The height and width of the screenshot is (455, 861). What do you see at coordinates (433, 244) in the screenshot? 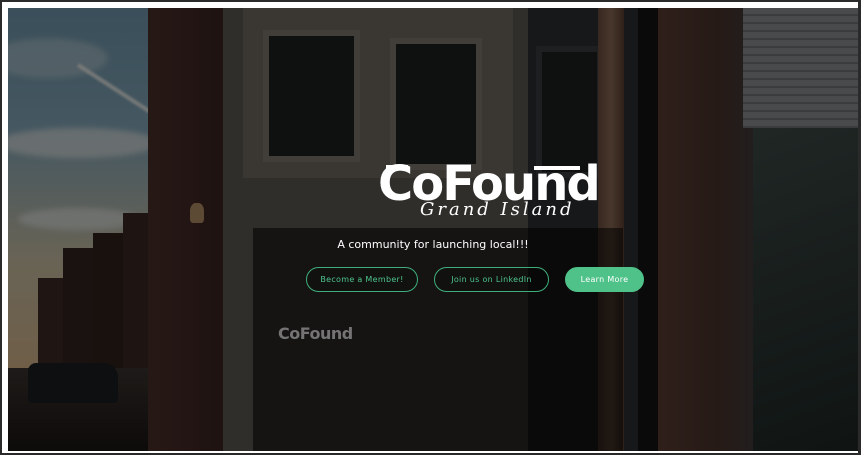
I see `hero-tagline: A community for launching local!!!` at bounding box center [433, 244].